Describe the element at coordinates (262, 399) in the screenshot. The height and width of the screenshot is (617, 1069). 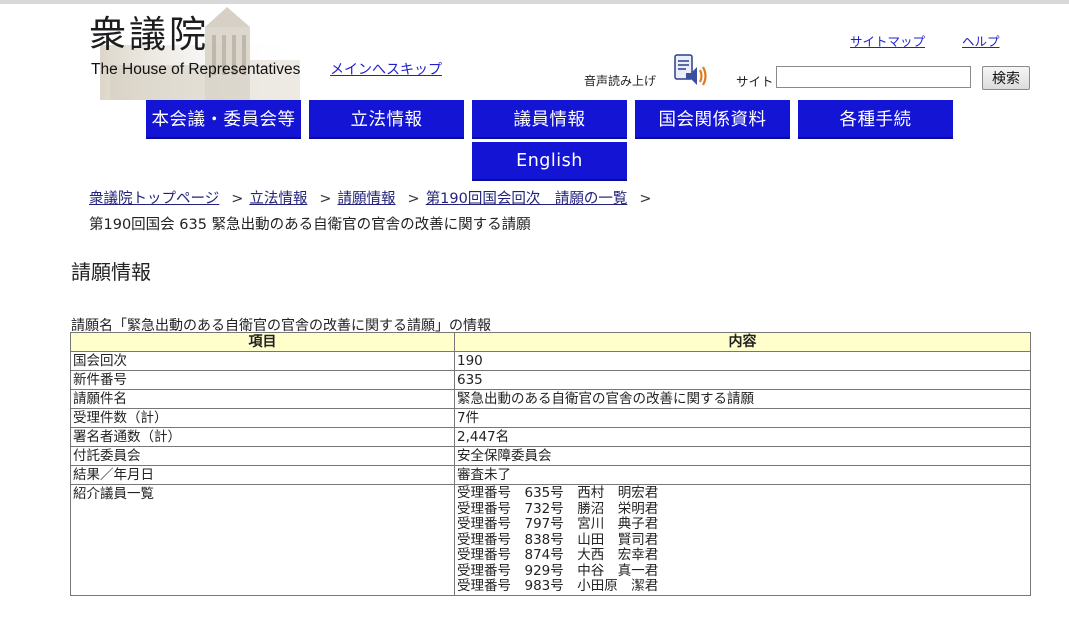
I see `row-label: 請願件名` at that location.